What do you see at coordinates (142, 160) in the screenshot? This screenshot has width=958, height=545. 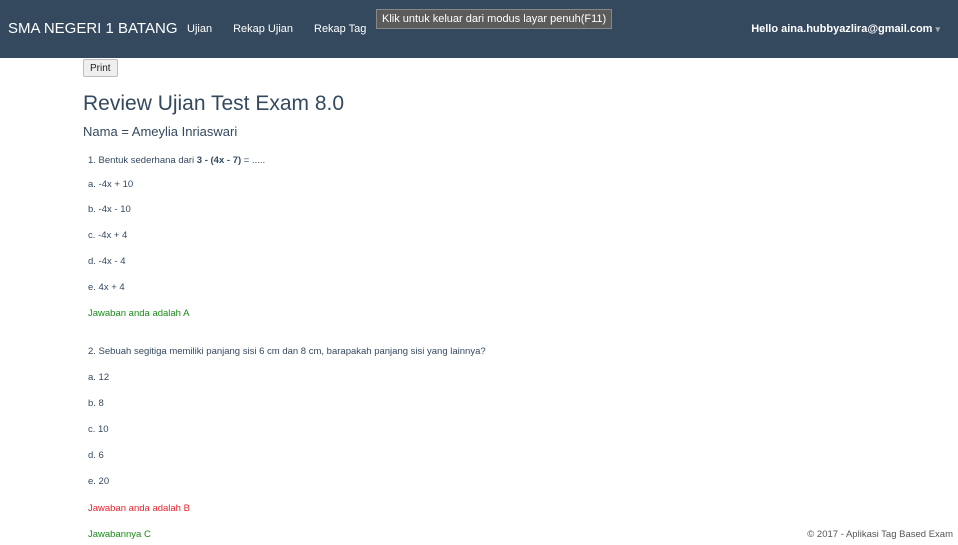 I see `question-1-prefix: 1. Bentuk sederhana dari` at bounding box center [142, 160].